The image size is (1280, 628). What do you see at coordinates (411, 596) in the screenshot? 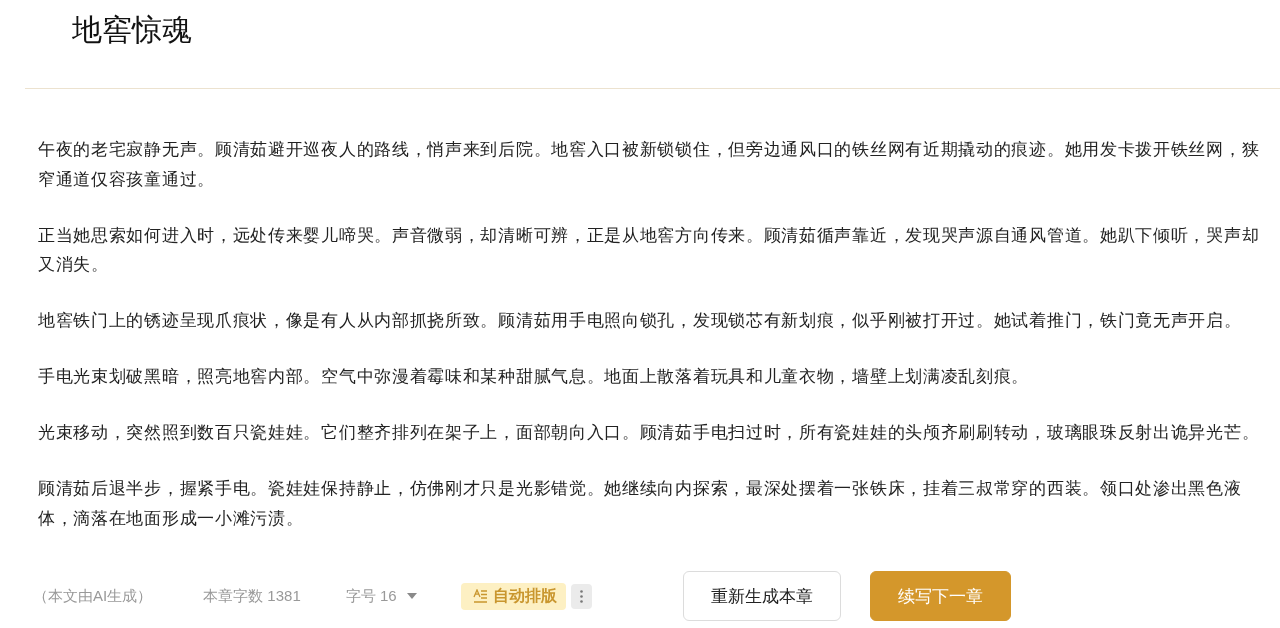
I see `caret-icon` at bounding box center [411, 596].